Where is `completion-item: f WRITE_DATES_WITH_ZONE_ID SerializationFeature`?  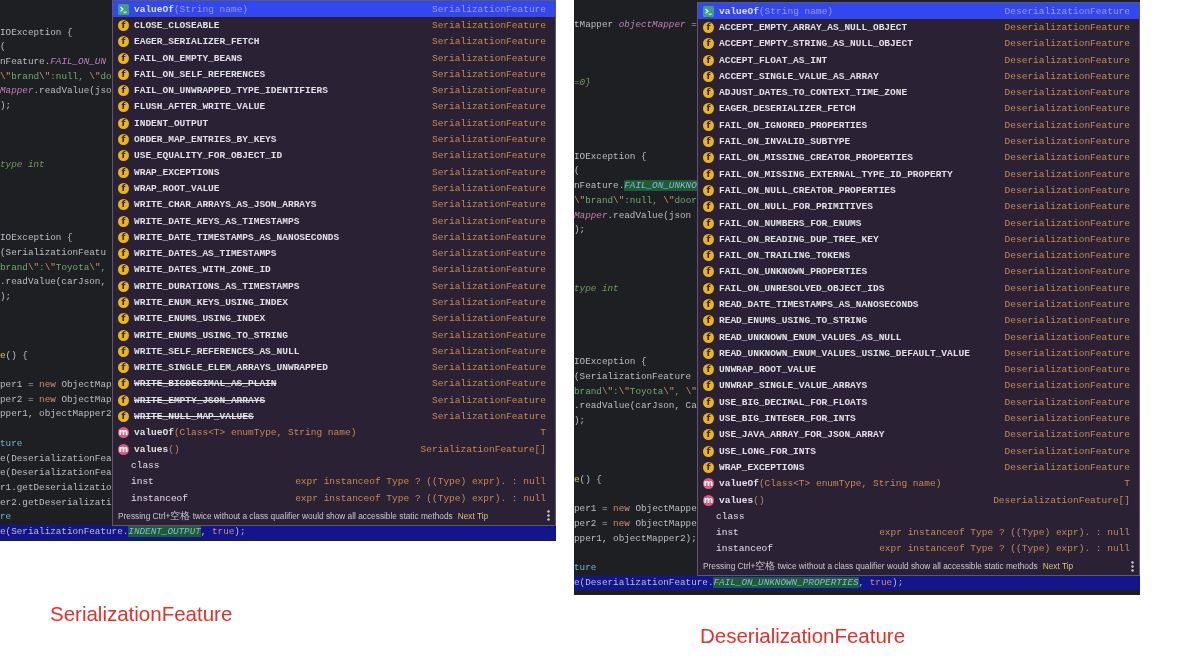 completion-item: f WRITE_DATES_WITH_ZONE_ID SerializationFeature is located at coordinates (334, 270).